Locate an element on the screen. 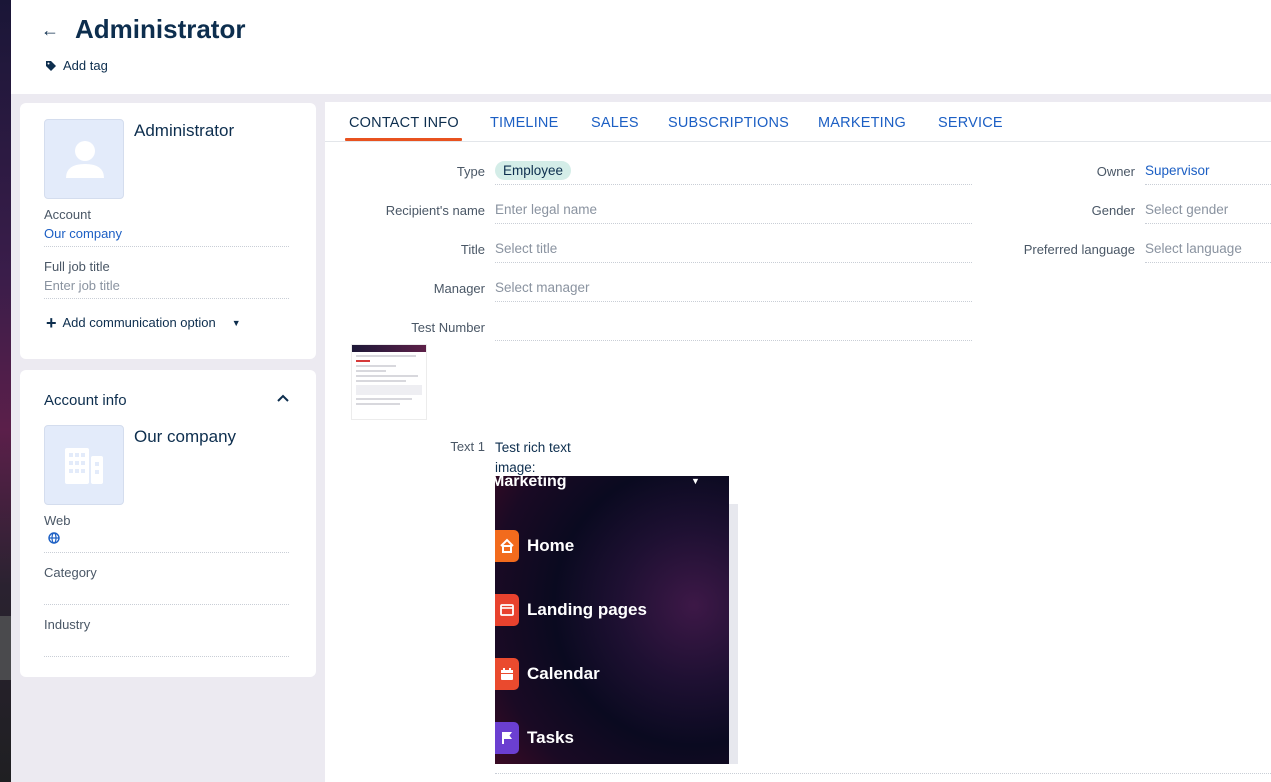 This screenshot has height=782, width=1271. page-title: Administrator is located at coordinates (160, 29).